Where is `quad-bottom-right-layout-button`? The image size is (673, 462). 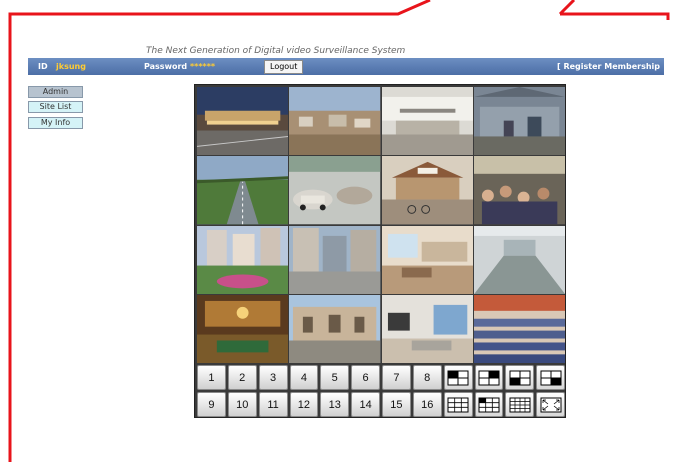 quad-bottom-right-layout-button is located at coordinates (550, 377).